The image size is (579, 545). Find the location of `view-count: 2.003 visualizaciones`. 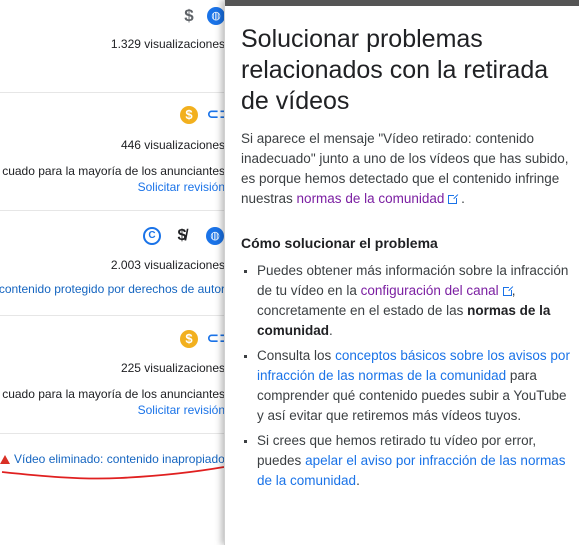

view-count: 2.003 visualizaciones is located at coordinates (167, 265).